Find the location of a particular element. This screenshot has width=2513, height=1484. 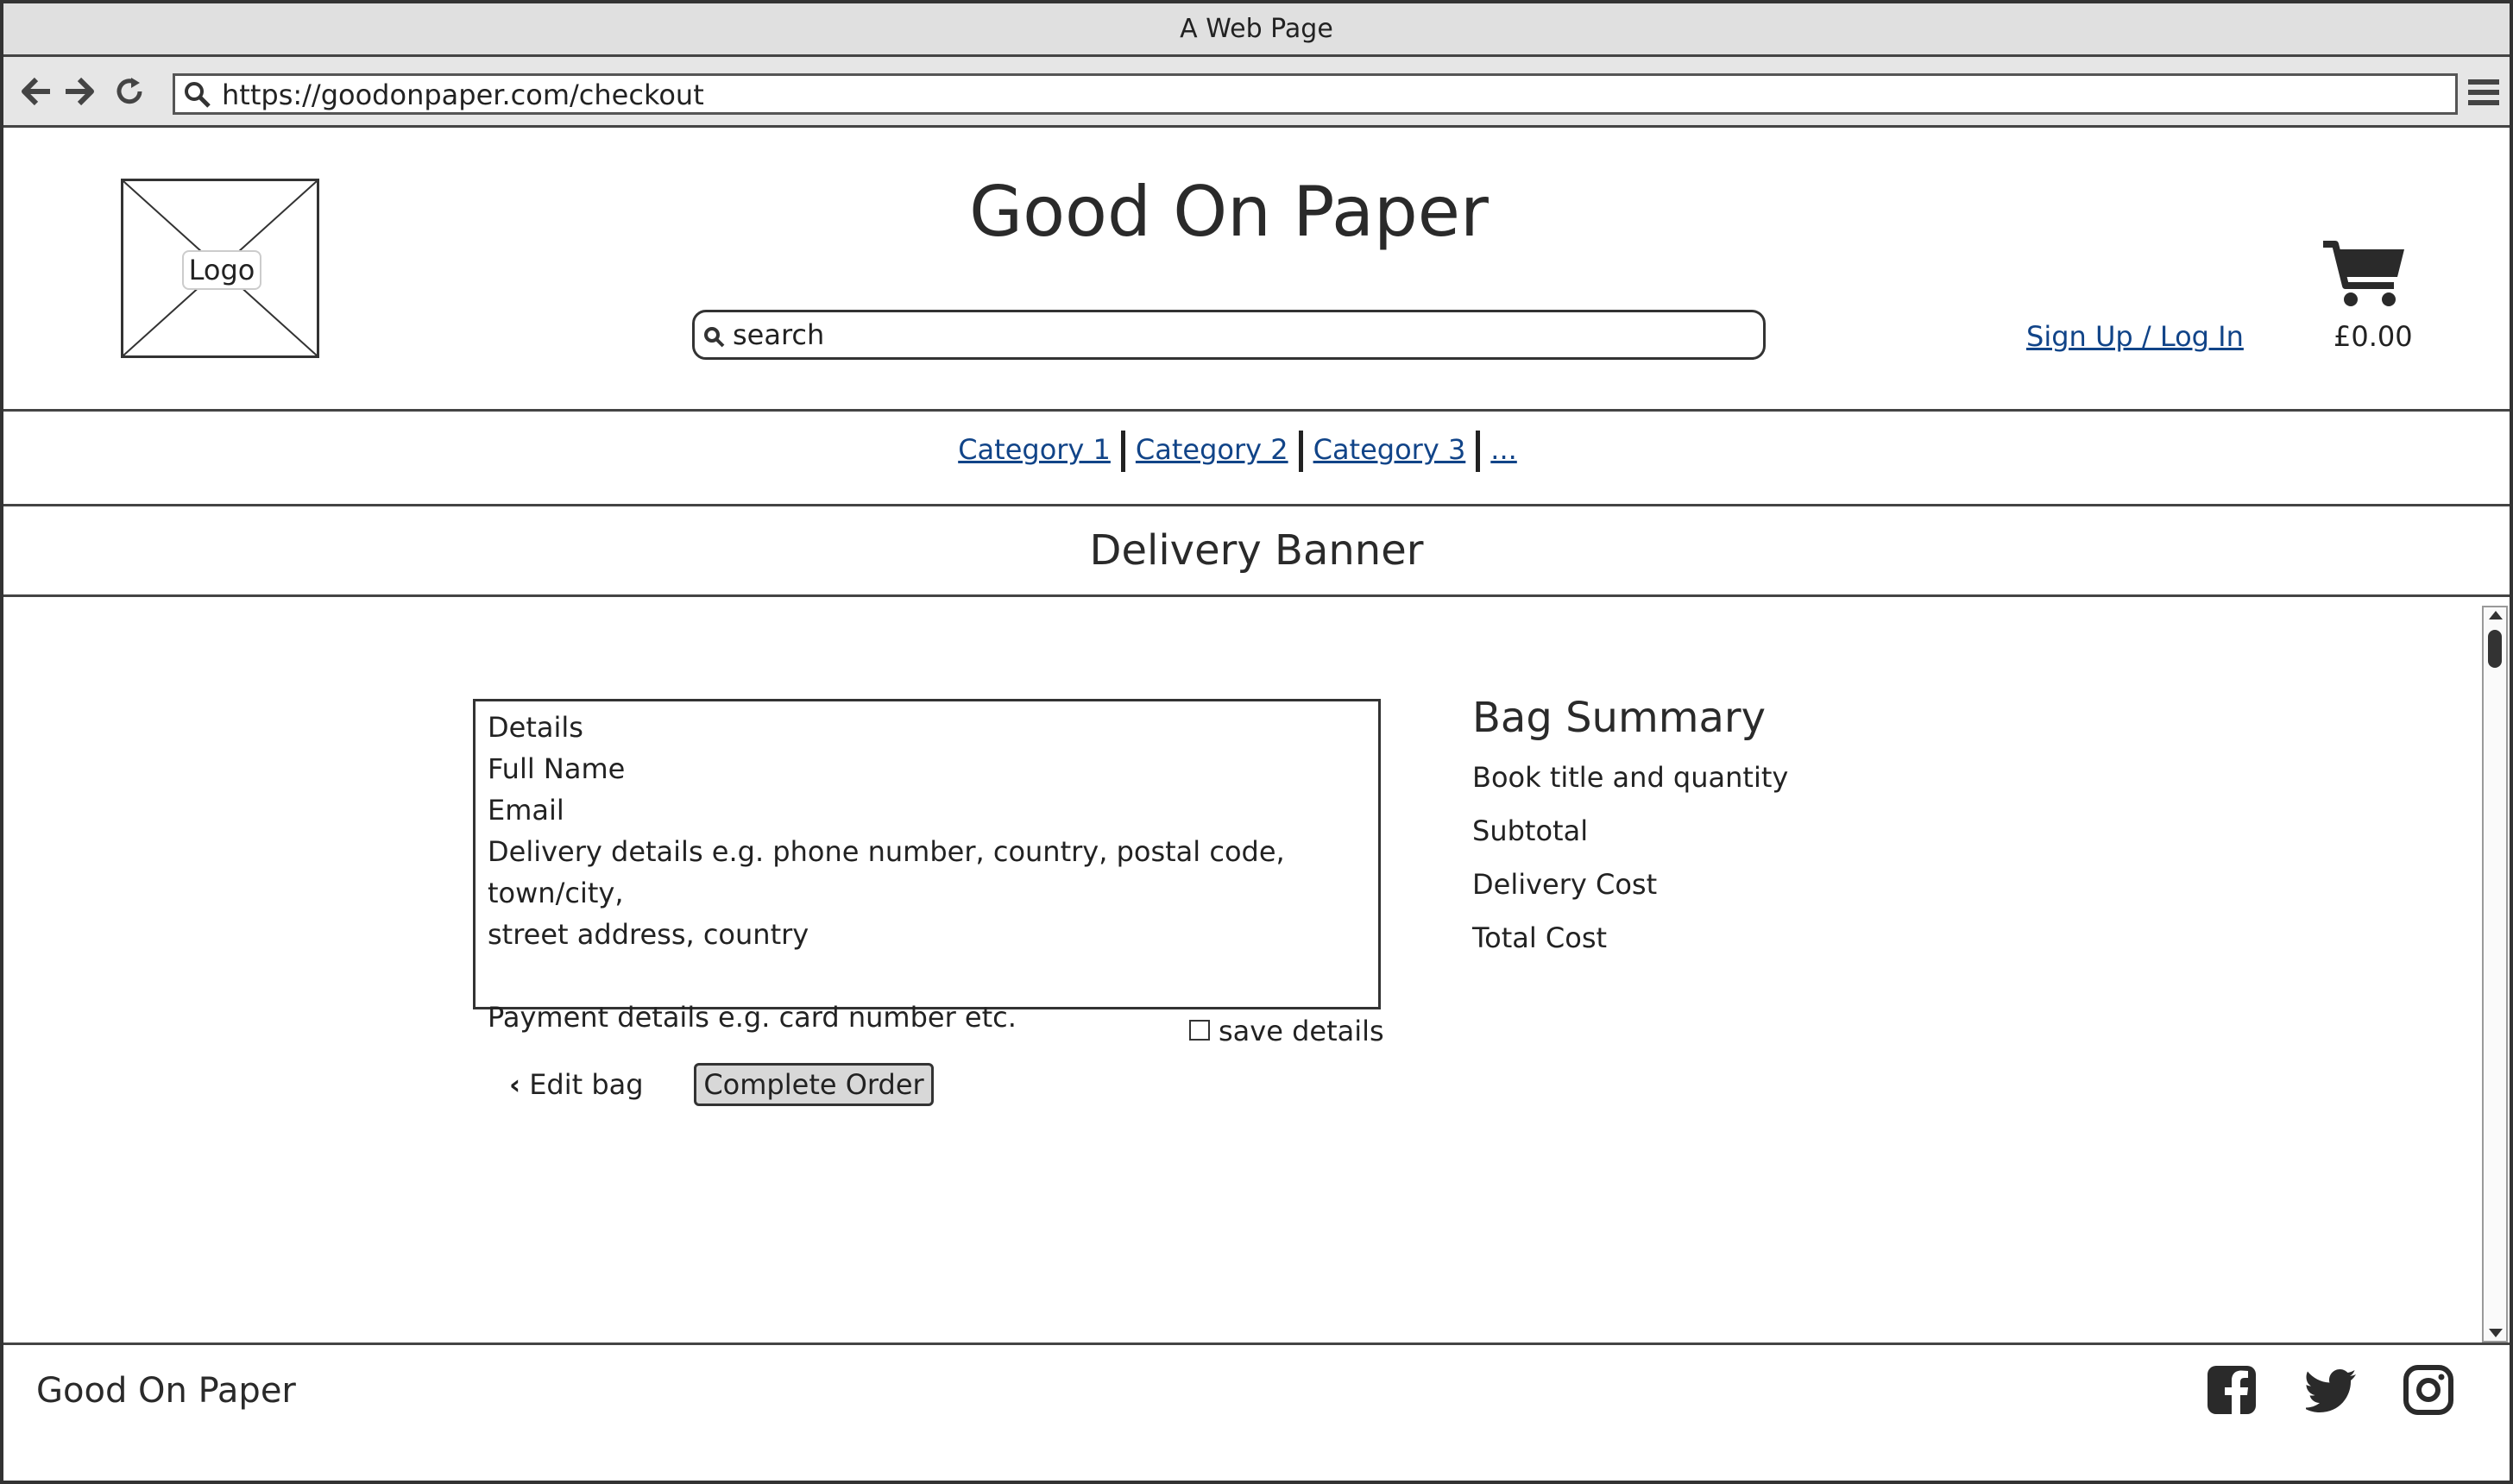

full-name-field: Full Name is located at coordinates (927, 768).